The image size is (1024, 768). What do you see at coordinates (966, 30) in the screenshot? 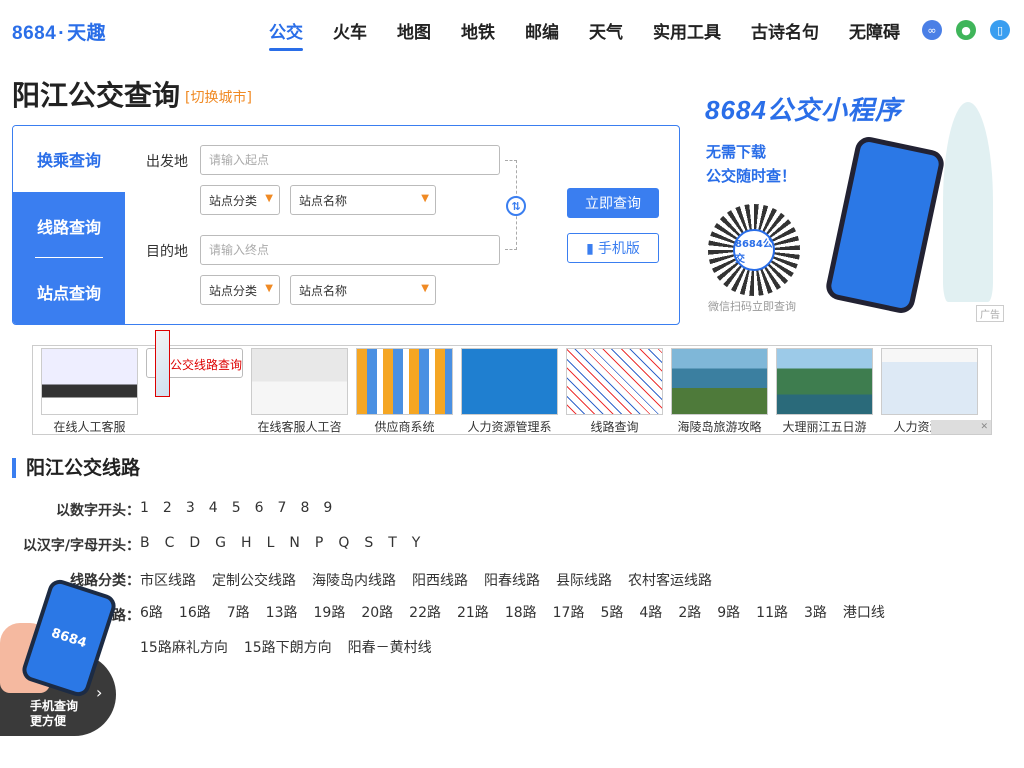
I see `wechat-icon: ●` at bounding box center [966, 30].